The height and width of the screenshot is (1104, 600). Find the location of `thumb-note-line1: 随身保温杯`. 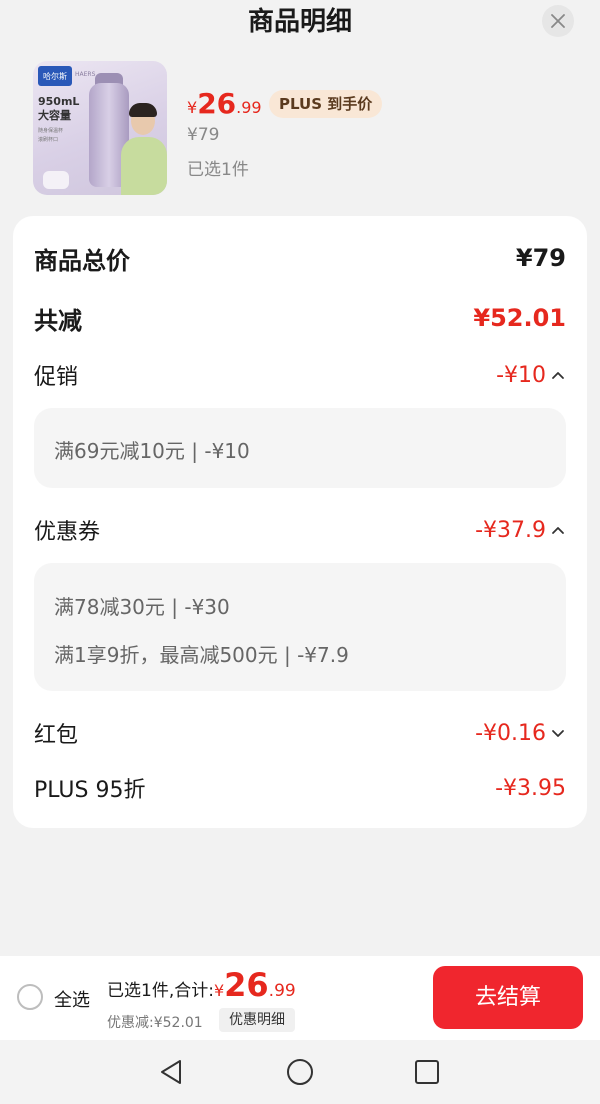

thumb-note-line1: 随身保温杯 is located at coordinates (51, 131).